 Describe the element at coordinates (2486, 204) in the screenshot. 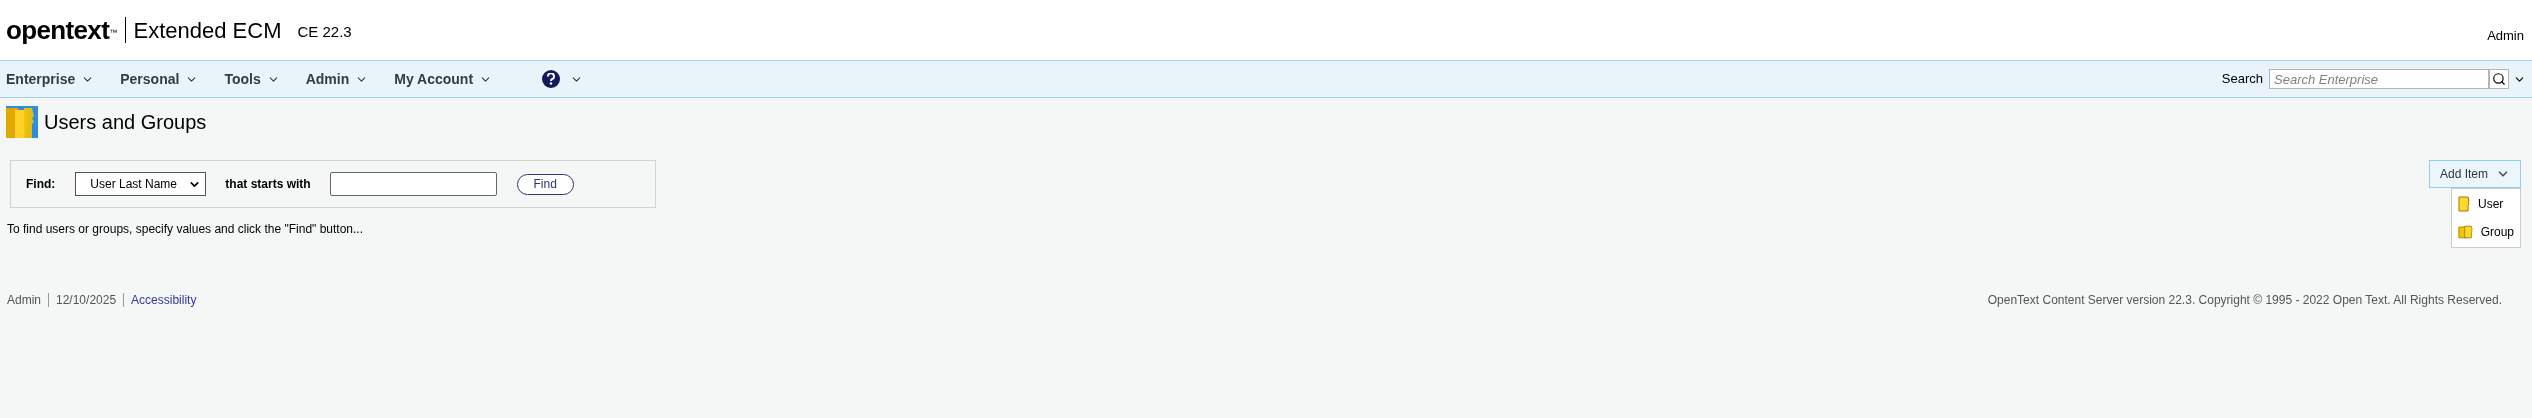

I see `menu-item: User` at that location.